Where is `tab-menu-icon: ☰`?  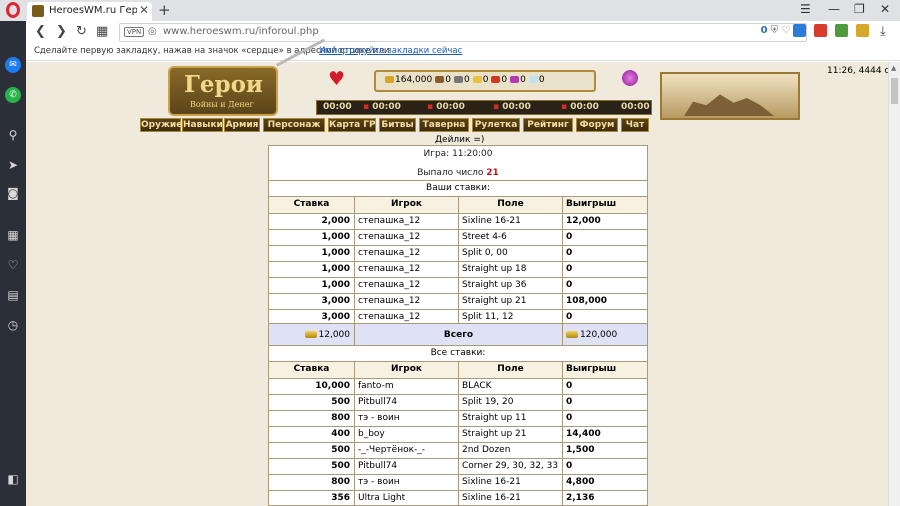 tab-menu-icon: ☰ is located at coordinates (805, 9).